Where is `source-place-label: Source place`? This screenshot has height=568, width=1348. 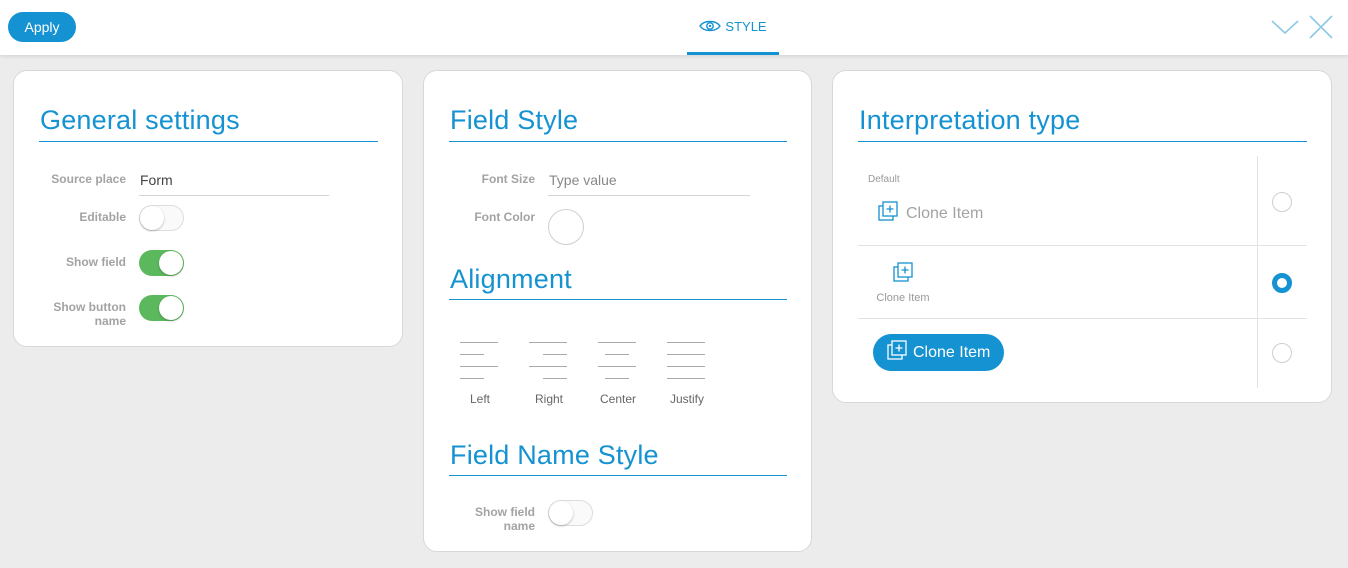
source-place-label: Source place is located at coordinates (88, 179).